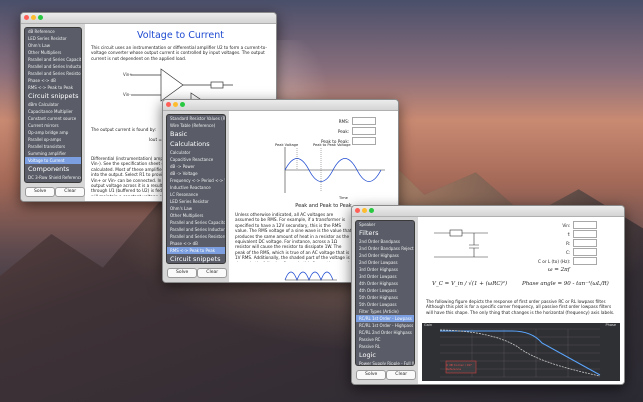  I want to click on sidebar-item: Summing amplifier, so click(53, 153).